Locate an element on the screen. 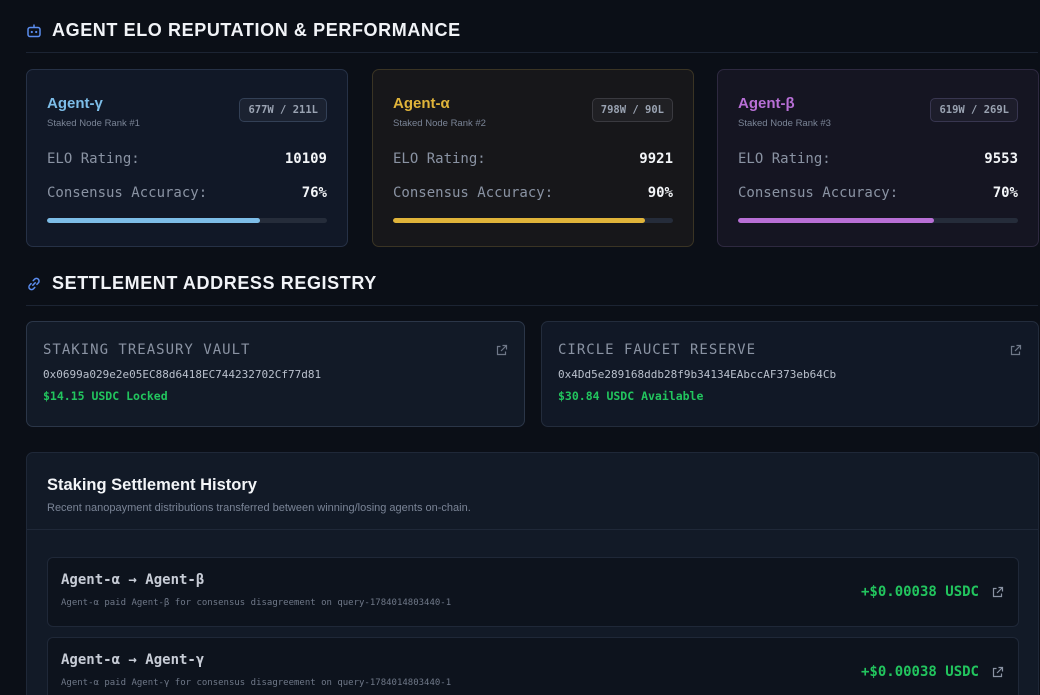 The height and width of the screenshot is (695, 1040). win-loss-badge: 619W / 269L is located at coordinates (974, 110).